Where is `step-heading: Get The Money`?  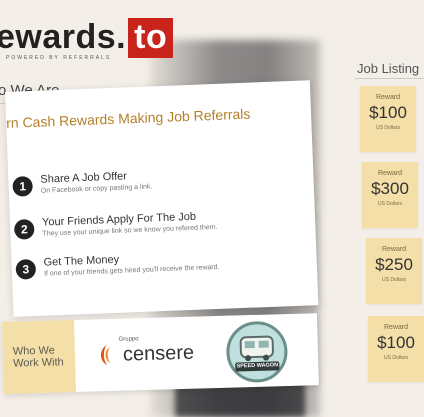 step-heading: Get The Money is located at coordinates (81, 261).